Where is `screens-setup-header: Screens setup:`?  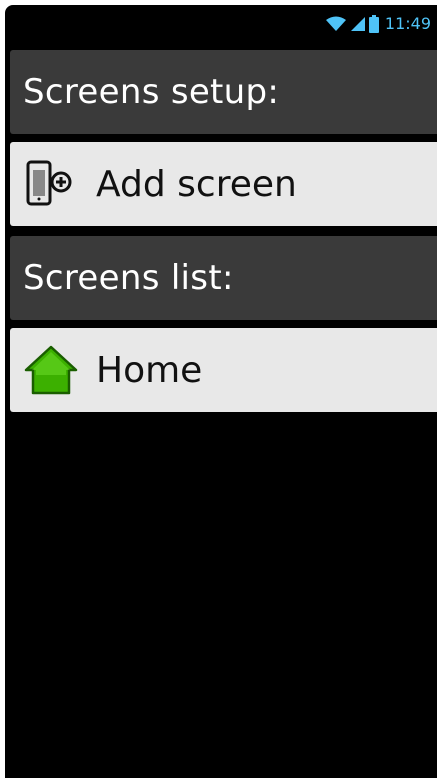 screens-setup-header: Screens setup: is located at coordinates (223, 92).